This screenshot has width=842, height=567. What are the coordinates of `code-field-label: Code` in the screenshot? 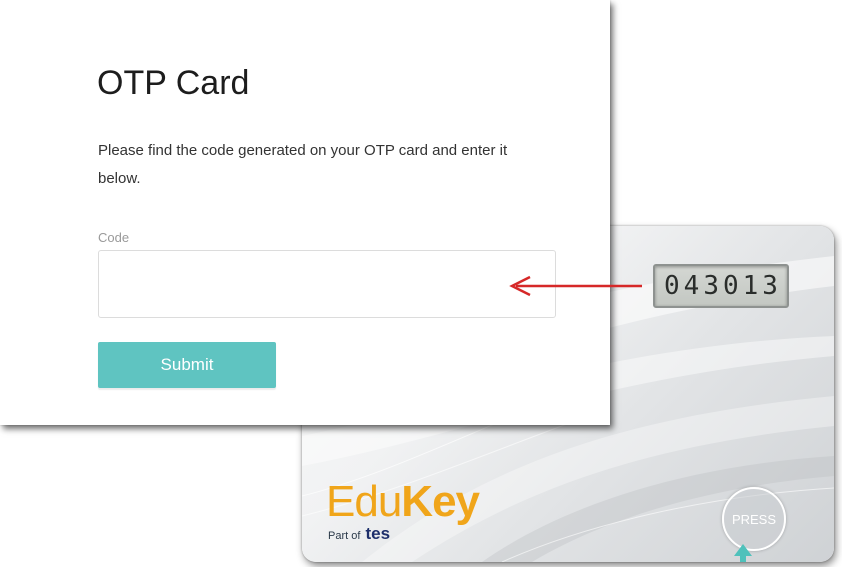 It's located at (114, 237).